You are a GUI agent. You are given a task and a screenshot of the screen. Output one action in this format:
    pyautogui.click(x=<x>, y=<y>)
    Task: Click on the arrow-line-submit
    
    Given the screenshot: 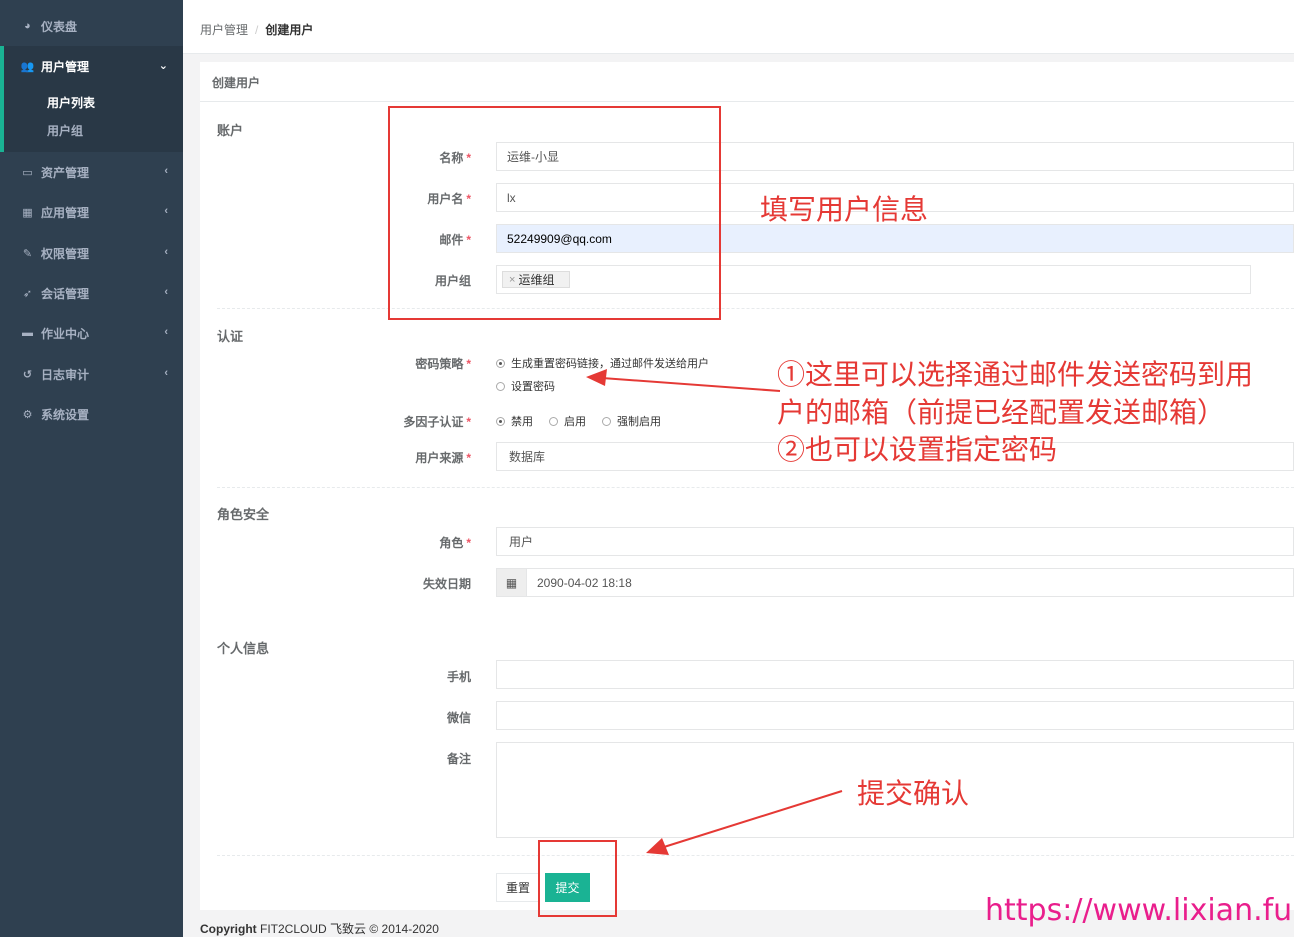 What is the action you would take?
    pyautogui.click(x=753, y=819)
    